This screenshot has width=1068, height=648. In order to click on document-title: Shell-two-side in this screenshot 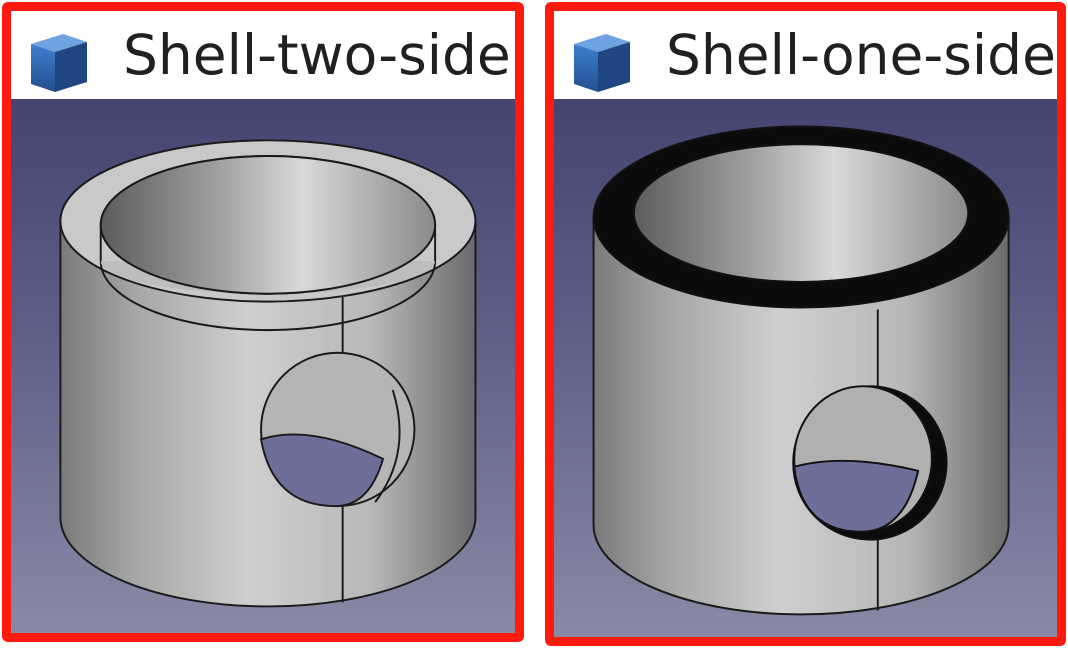, I will do `click(317, 55)`.